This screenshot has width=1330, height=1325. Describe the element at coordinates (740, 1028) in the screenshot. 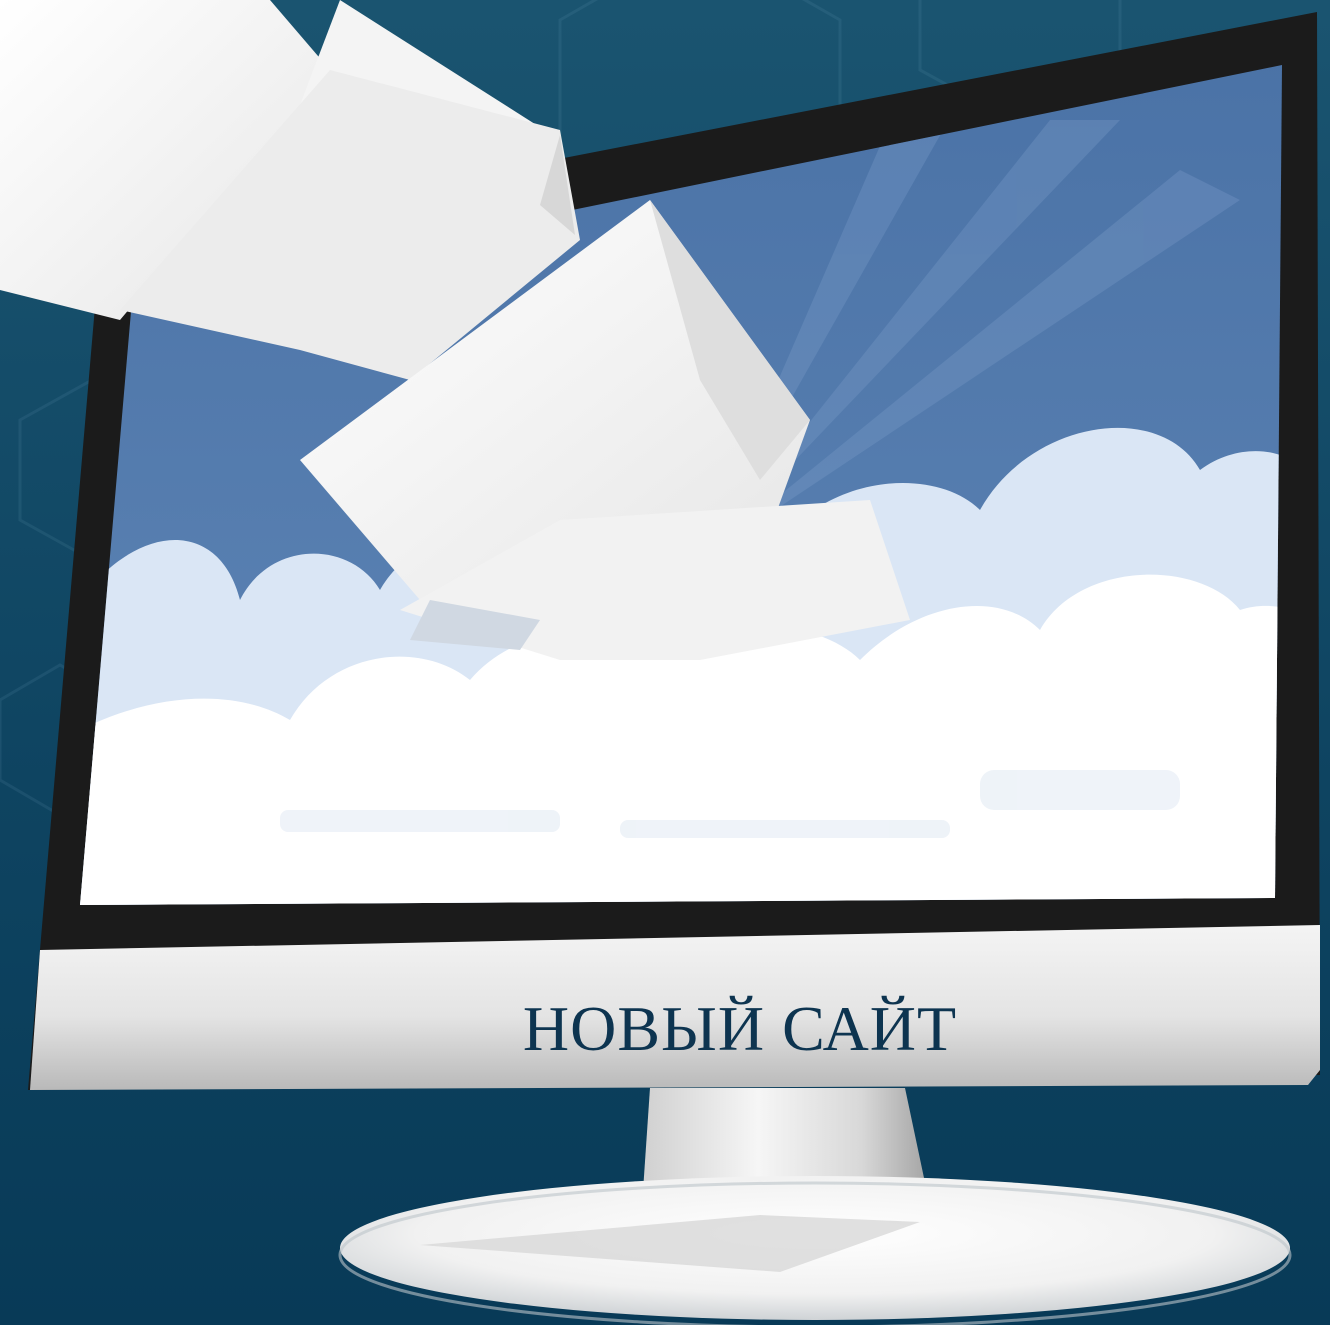

I see `caption-text: НОВЫЙ САЙТ` at that location.